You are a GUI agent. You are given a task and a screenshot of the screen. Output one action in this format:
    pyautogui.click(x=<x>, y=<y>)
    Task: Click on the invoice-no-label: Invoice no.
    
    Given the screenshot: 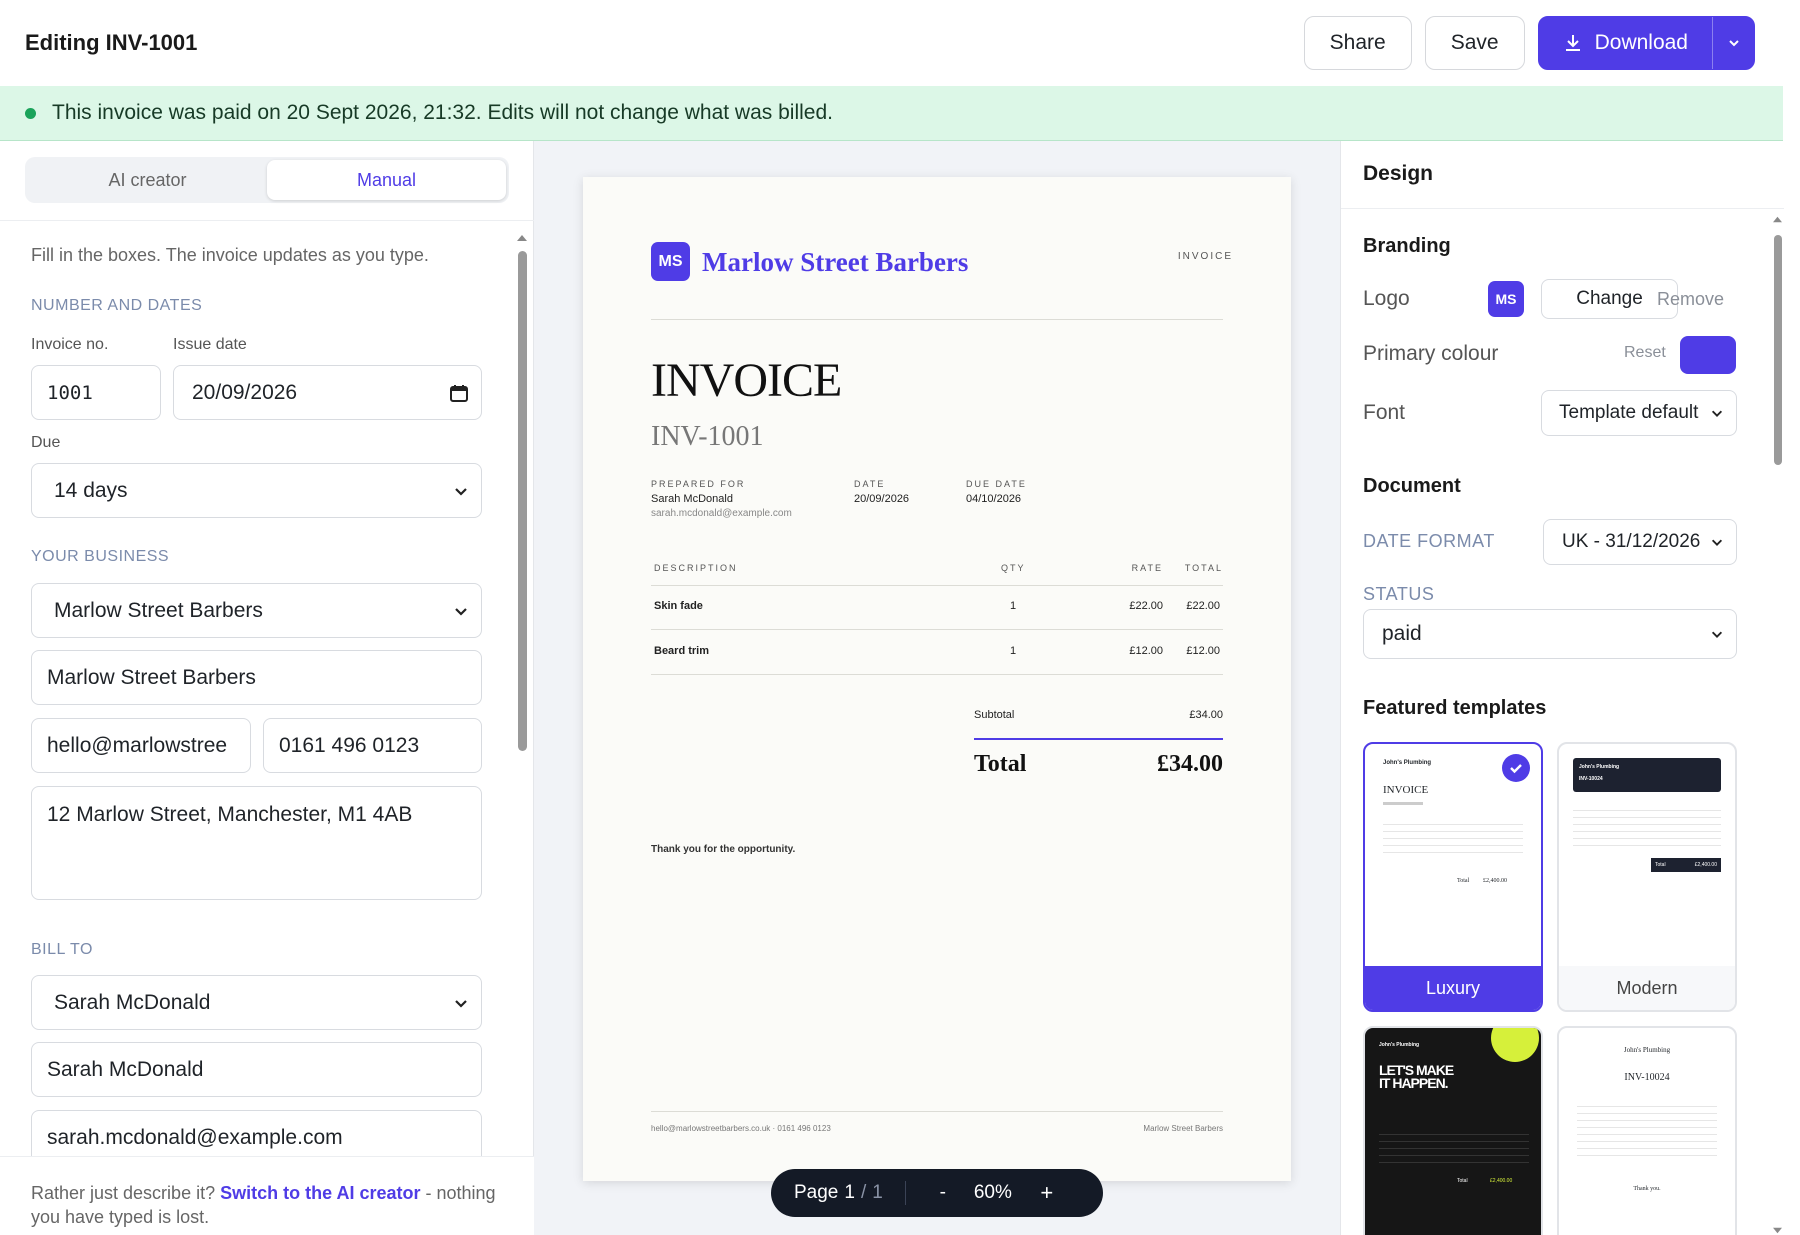 What is the action you would take?
    pyautogui.click(x=70, y=344)
    